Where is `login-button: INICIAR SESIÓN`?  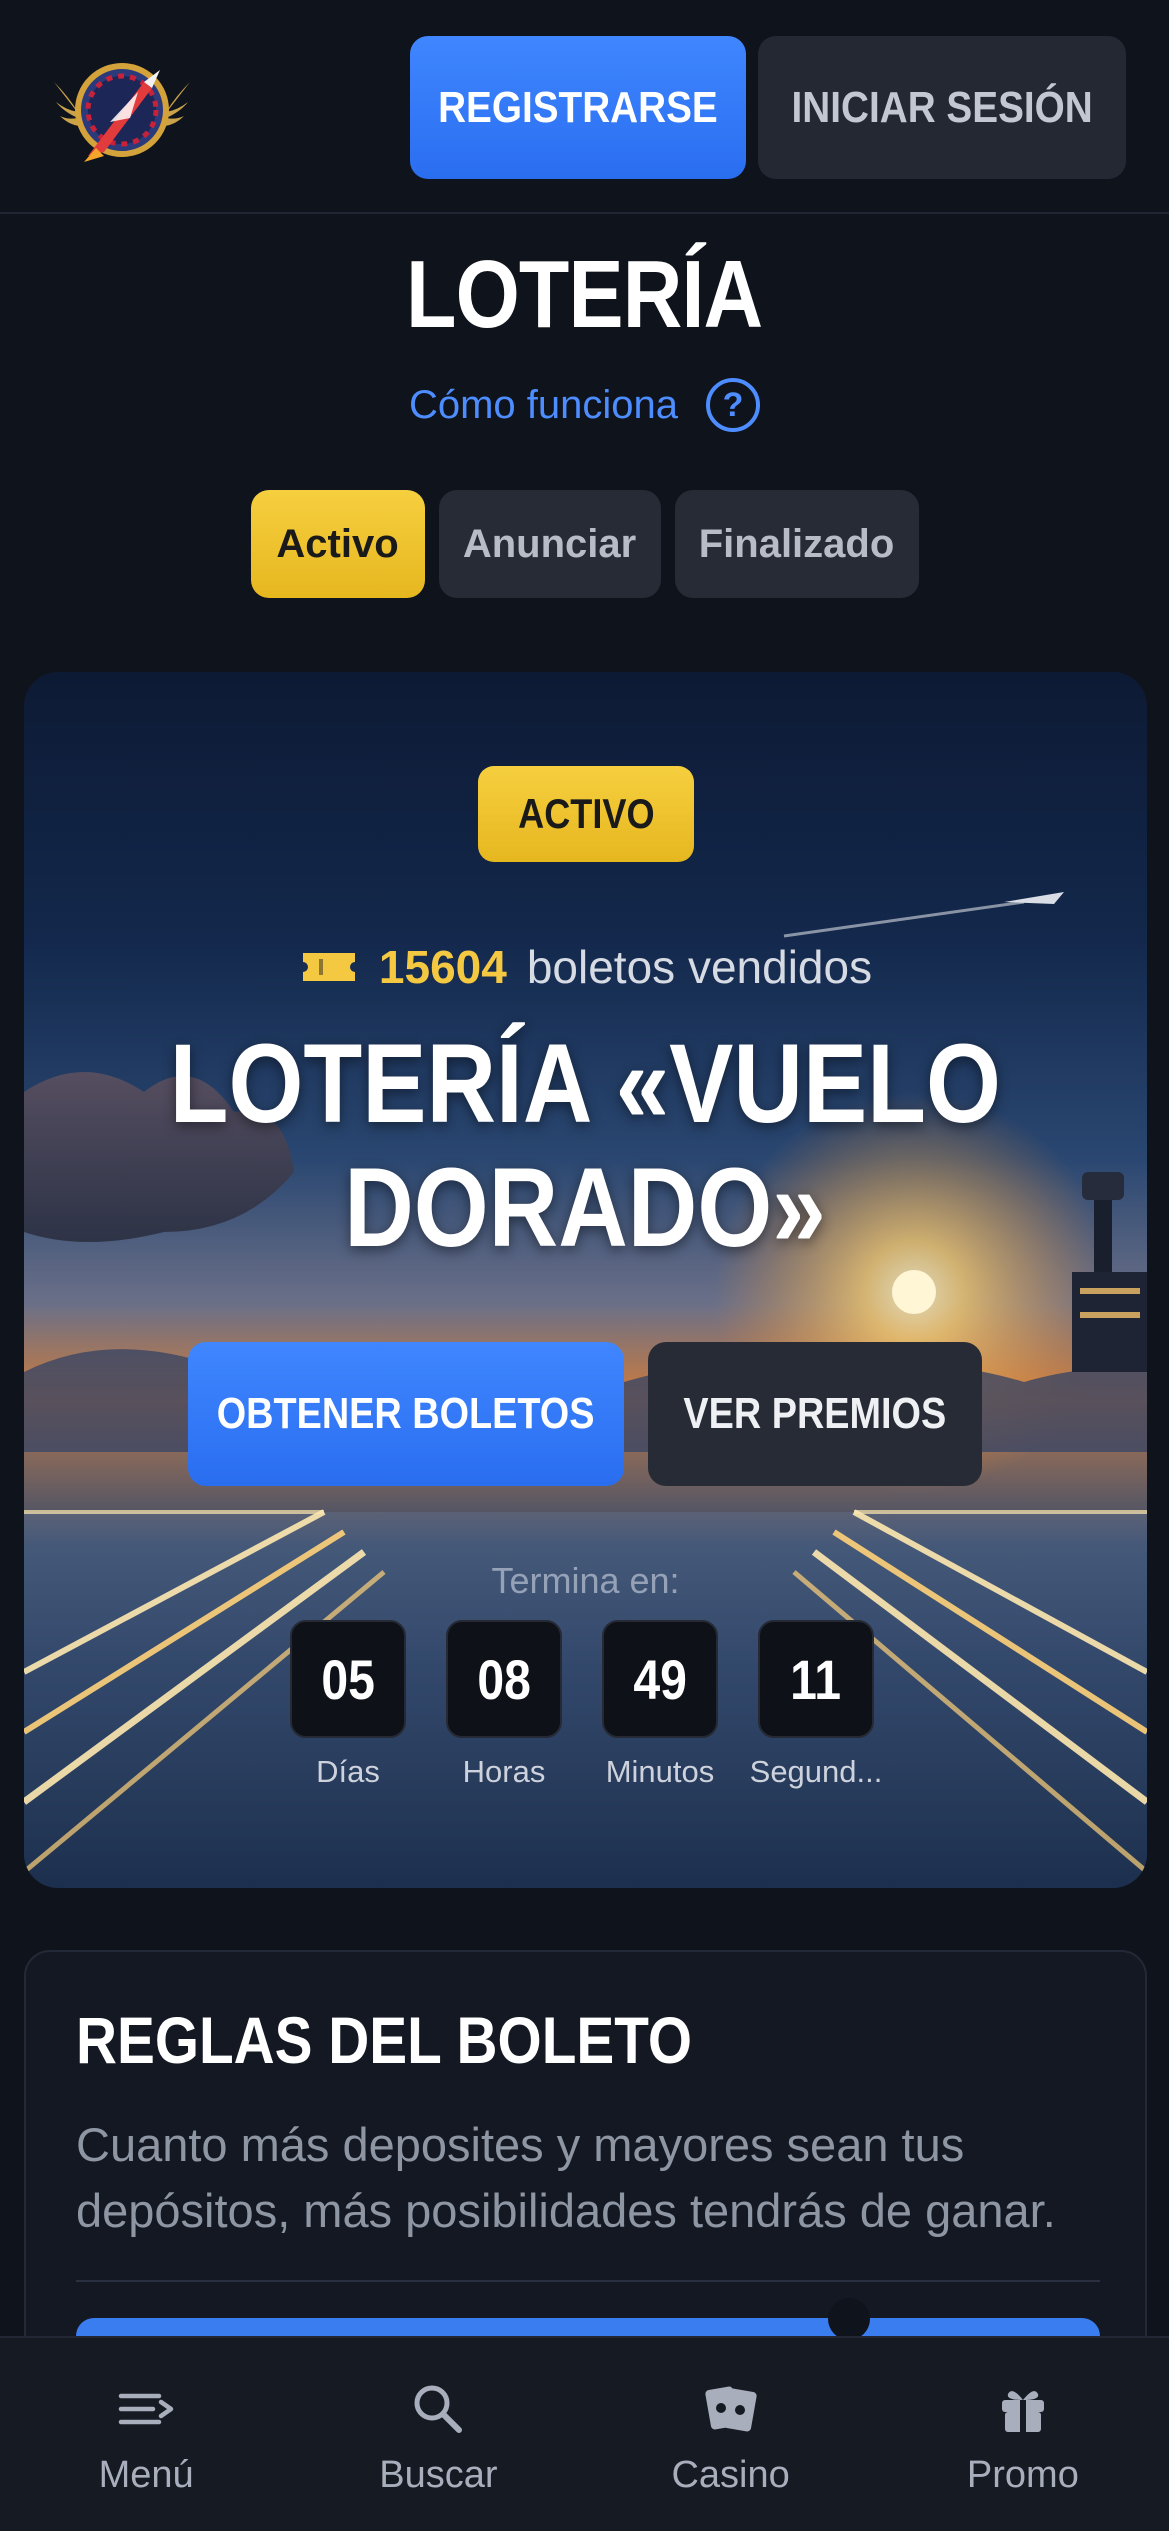
login-button: INICIAR SESIÓN is located at coordinates (942, 107).